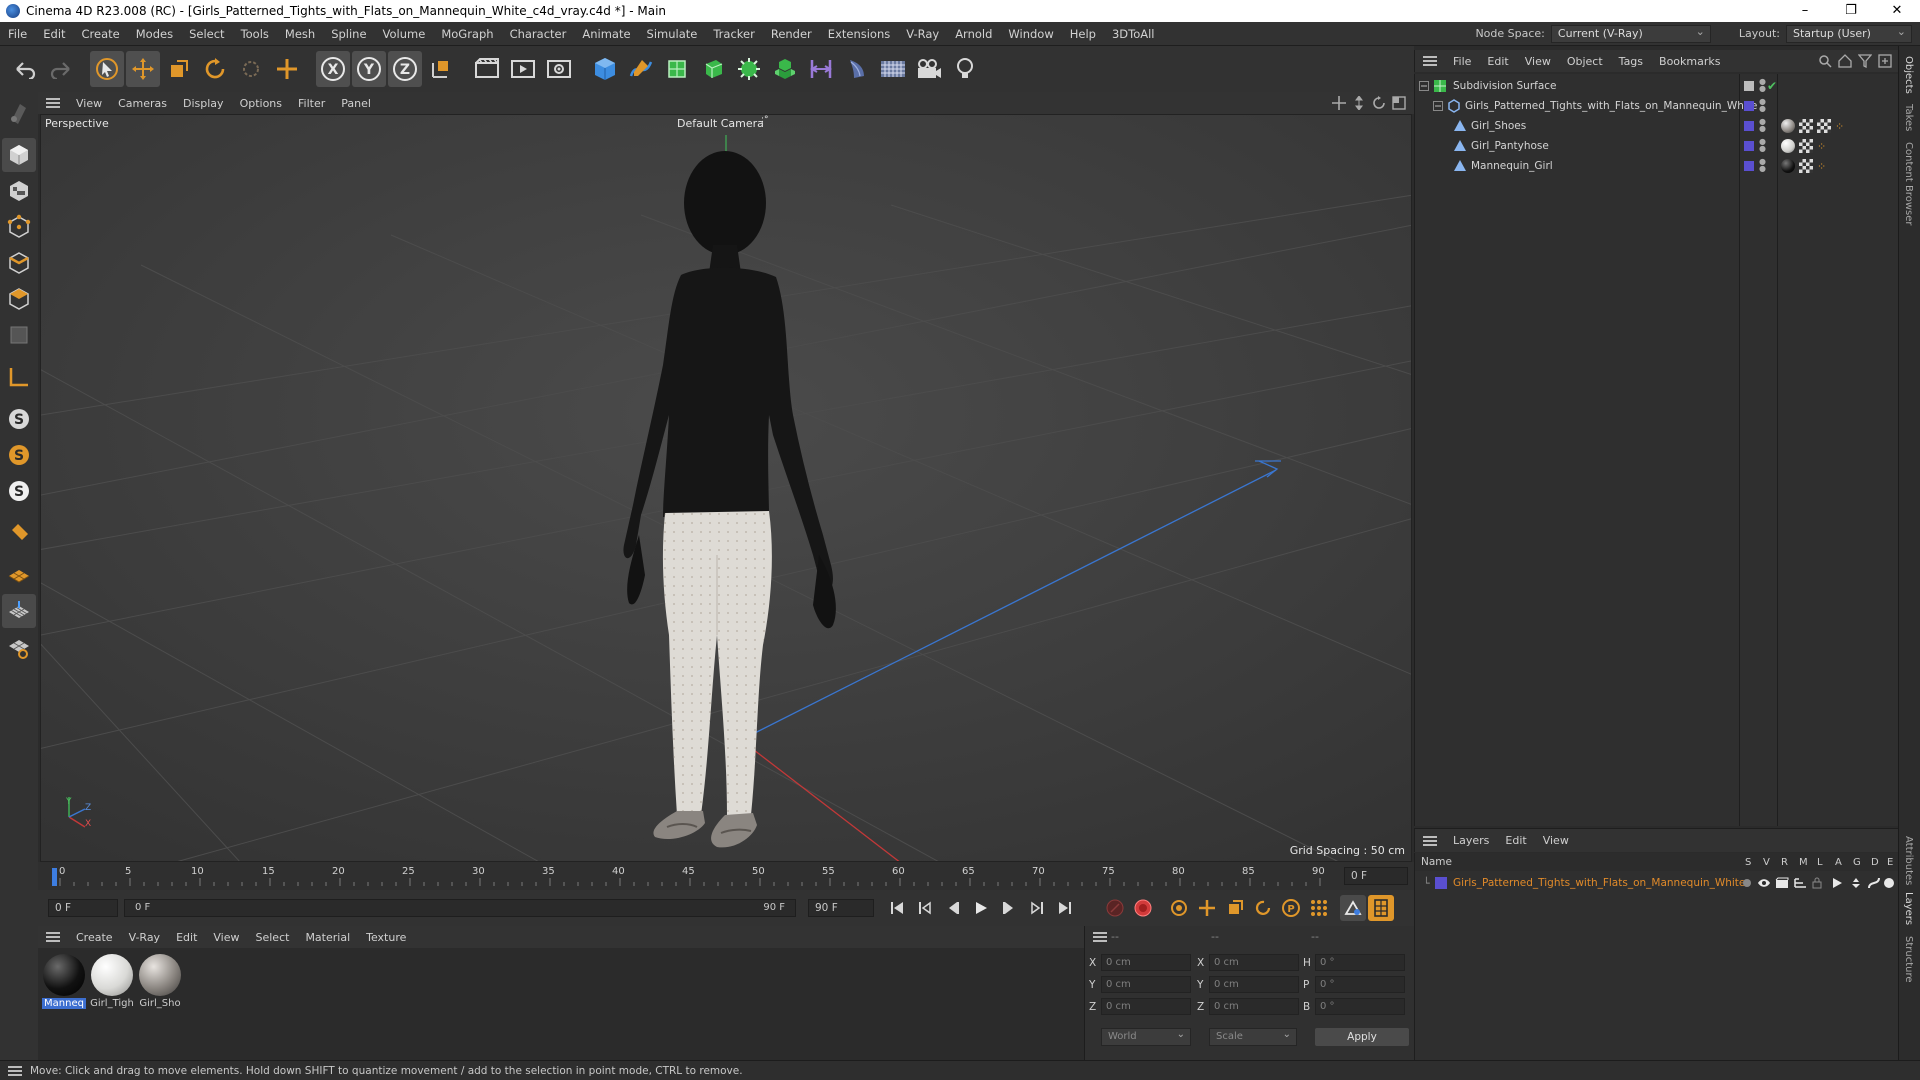 The height and width of the screenshot is (1080, 1920). Describe the element at coordinates (1820, 862) in the screenshot. I see `layer-flag-locked: L` at that location.